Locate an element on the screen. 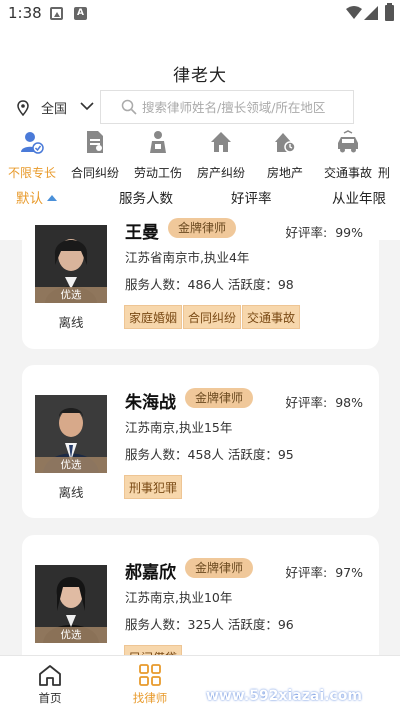 The width and height of the screenshot is (400, 711). wifi-icon is located at coordinates (354, 12).